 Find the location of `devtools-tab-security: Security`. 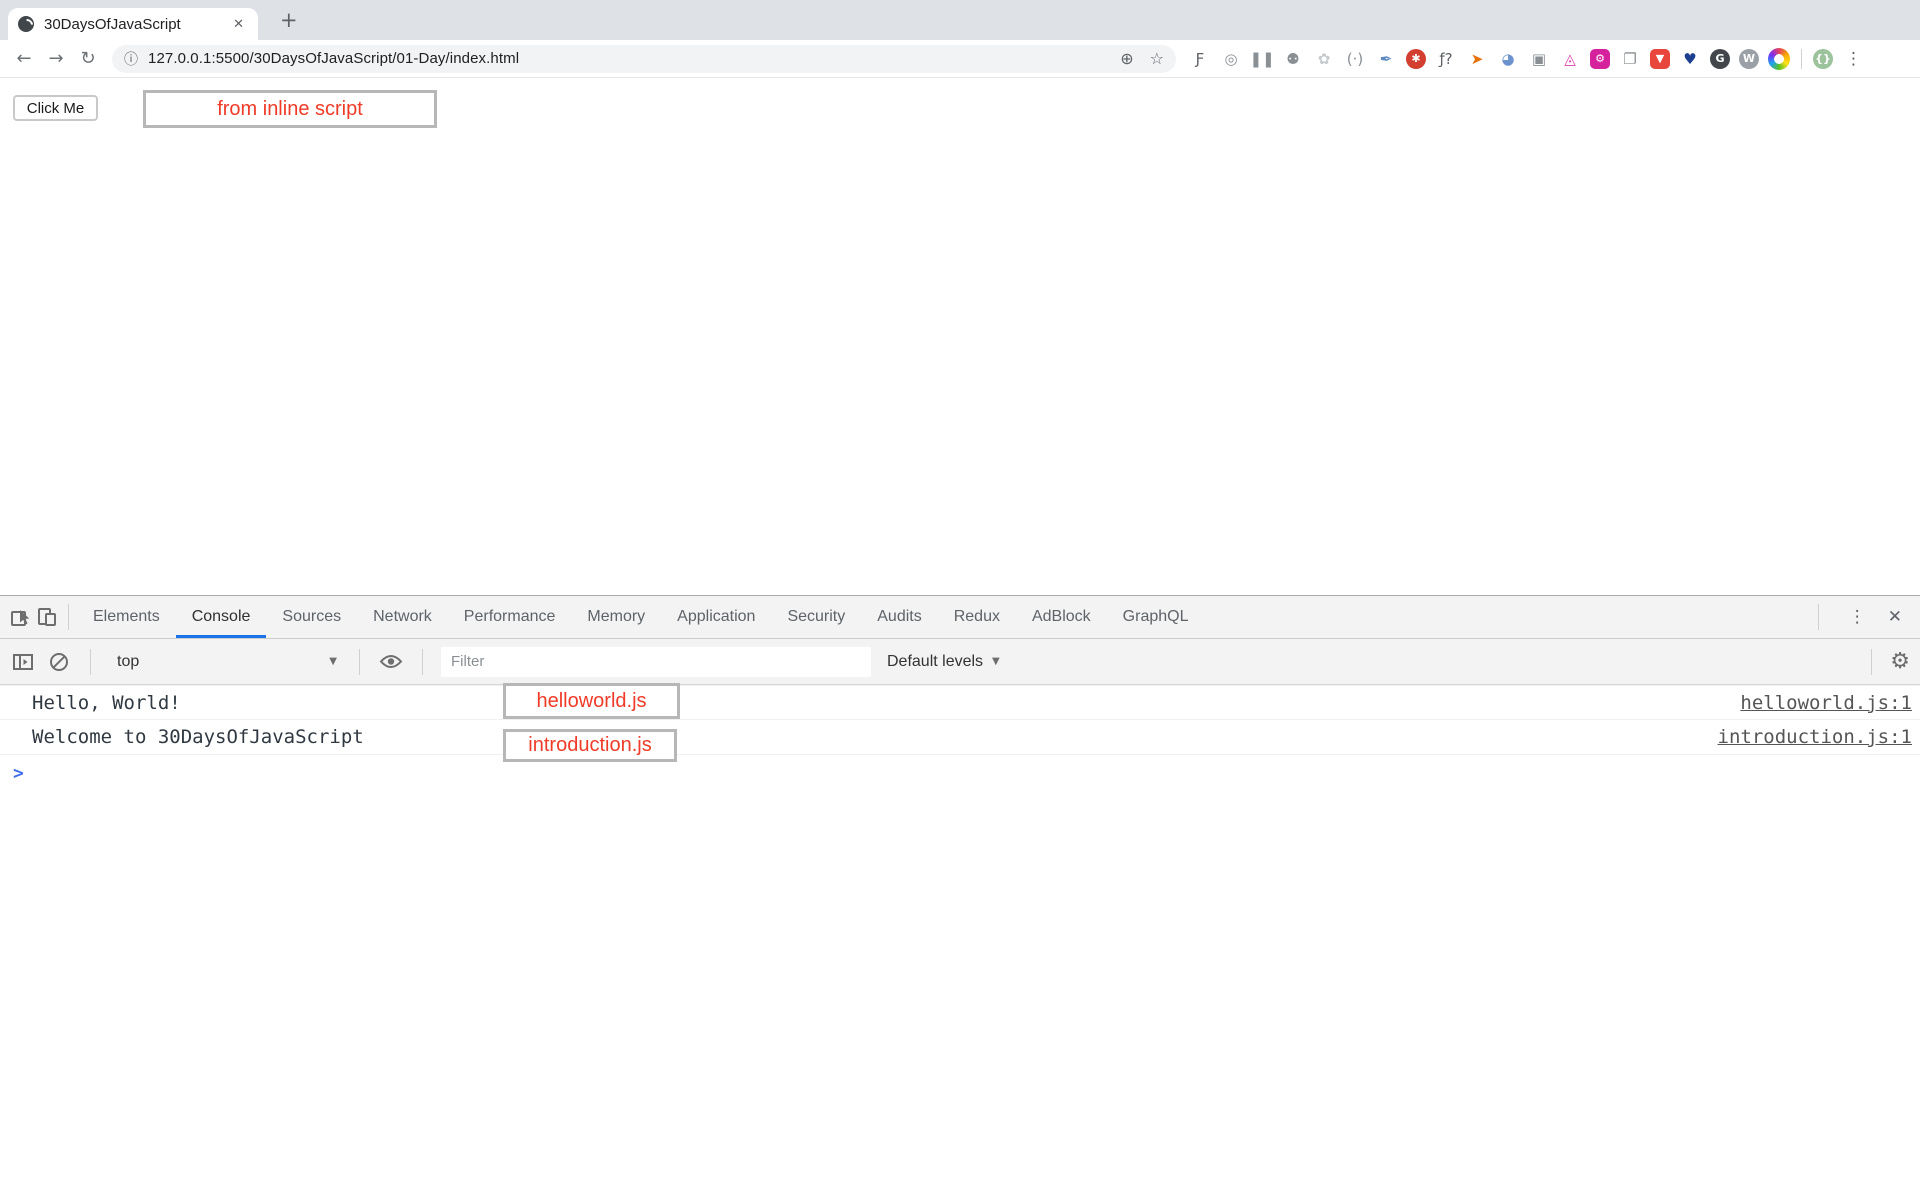

devtools-tab-security: Security is located at coordinates (816, 617).